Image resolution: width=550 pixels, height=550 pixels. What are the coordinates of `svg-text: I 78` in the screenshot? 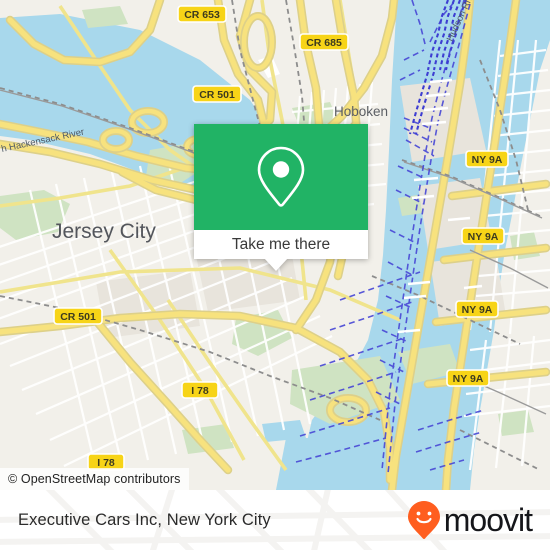 It's located at (200, 391).